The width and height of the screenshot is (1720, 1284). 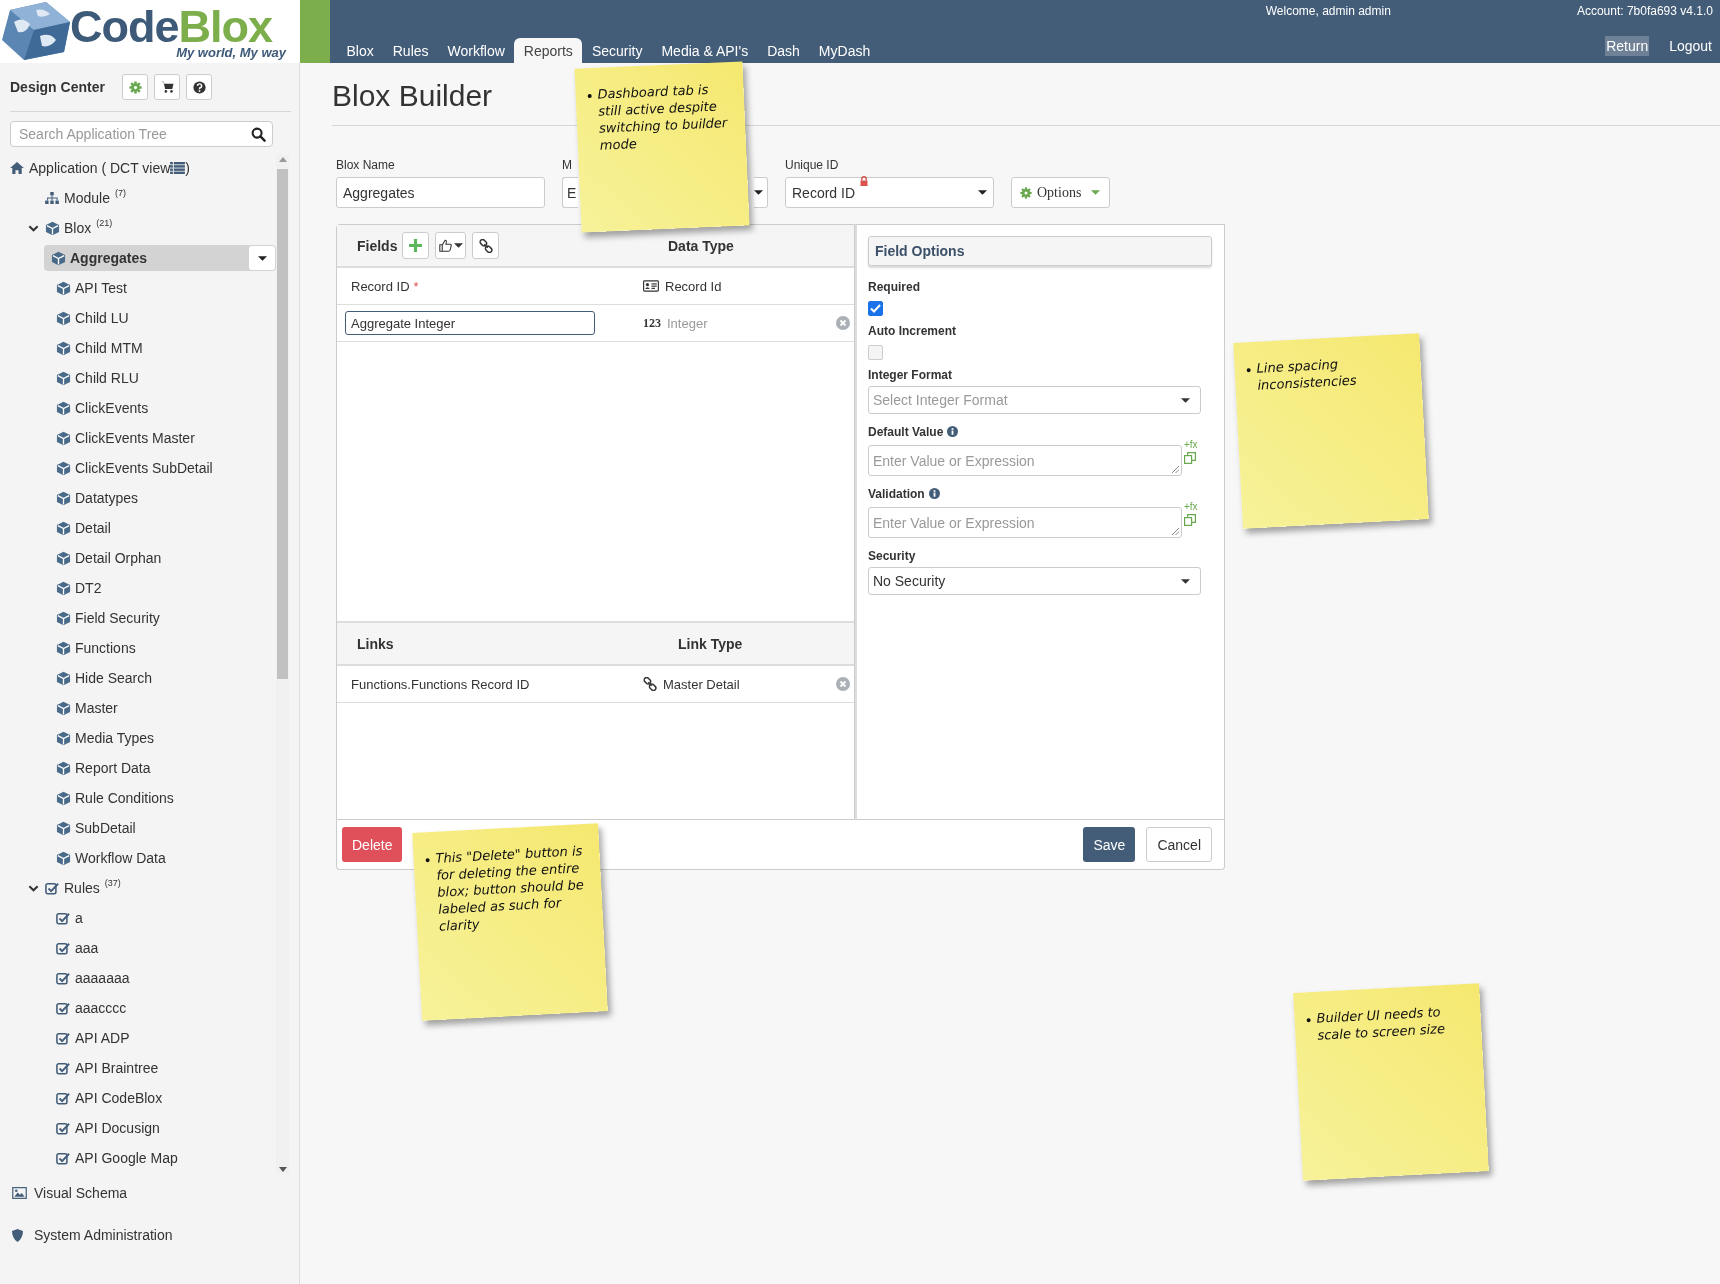 What do you see at coordinates (262, 258) in the screenshot?
I see `item-dropdown-button` at bounding box center [262, 258].